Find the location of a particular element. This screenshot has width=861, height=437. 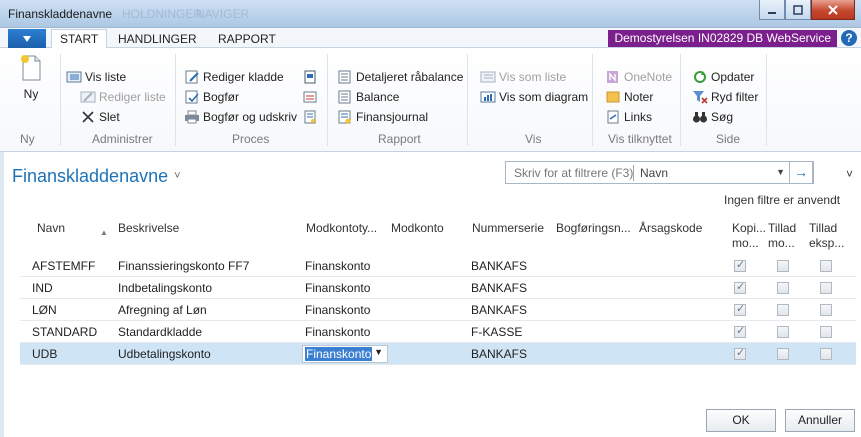

links-button: Links is located at coordinates (628, 117).